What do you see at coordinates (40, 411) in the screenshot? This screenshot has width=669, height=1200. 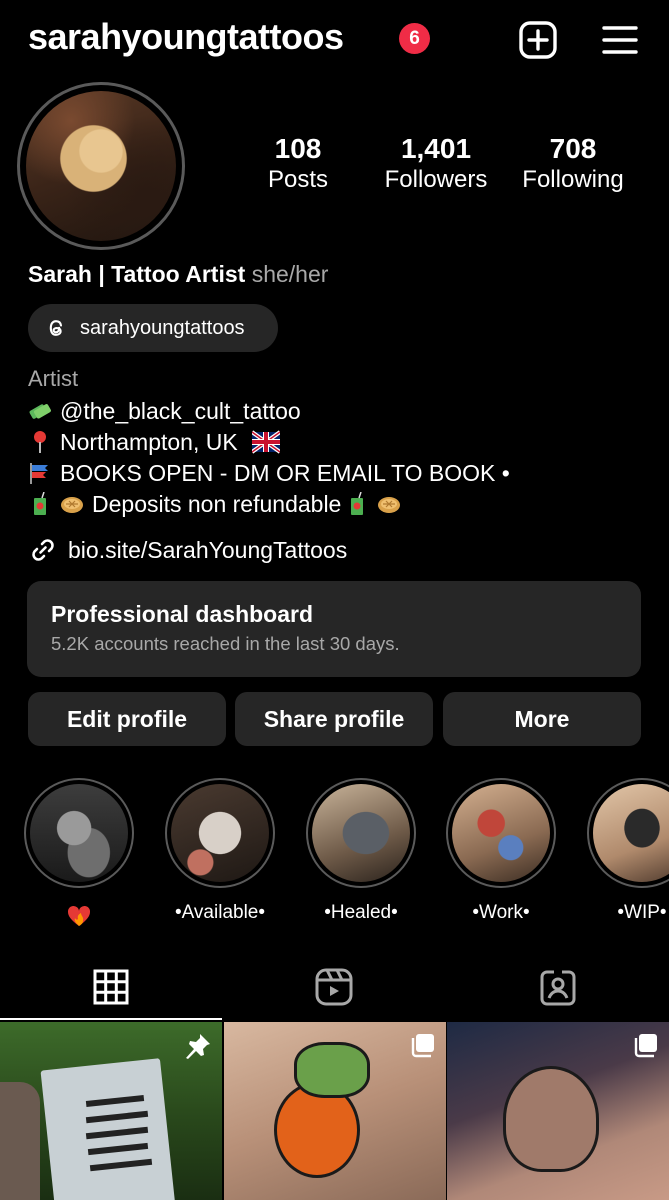 I see `cash-emoji-icon` at bounding box center [40, 411].